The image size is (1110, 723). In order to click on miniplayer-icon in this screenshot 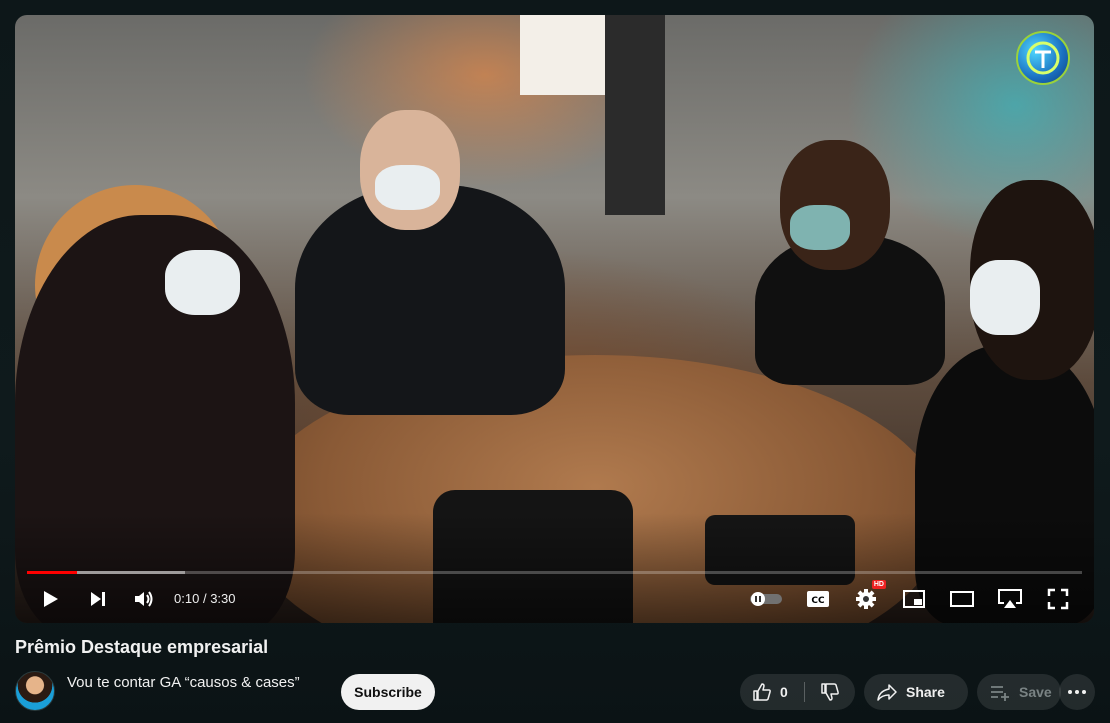, I will do `click(914, 599)`.